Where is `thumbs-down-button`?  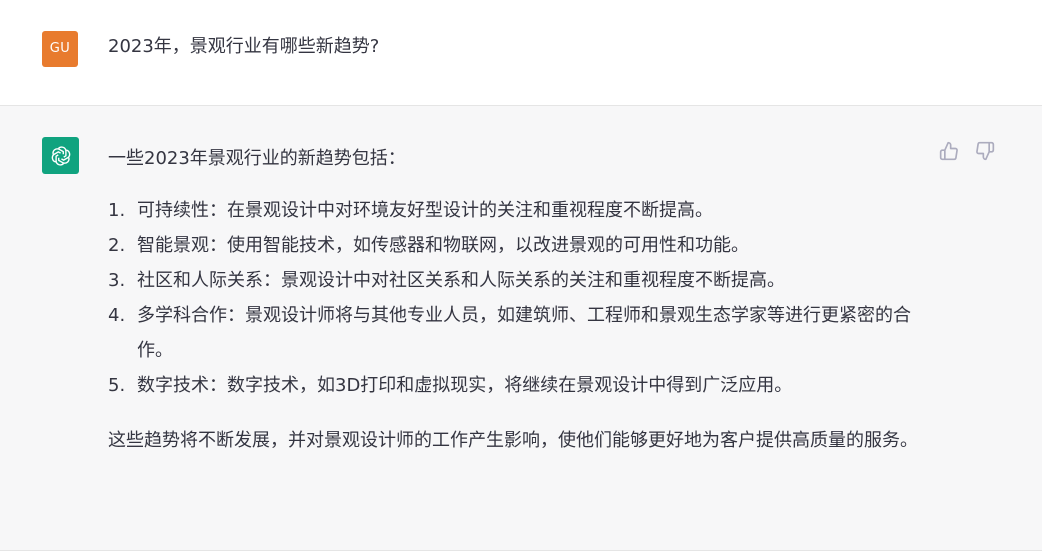 thumbs-down-button is located at coordinates (985, 151).